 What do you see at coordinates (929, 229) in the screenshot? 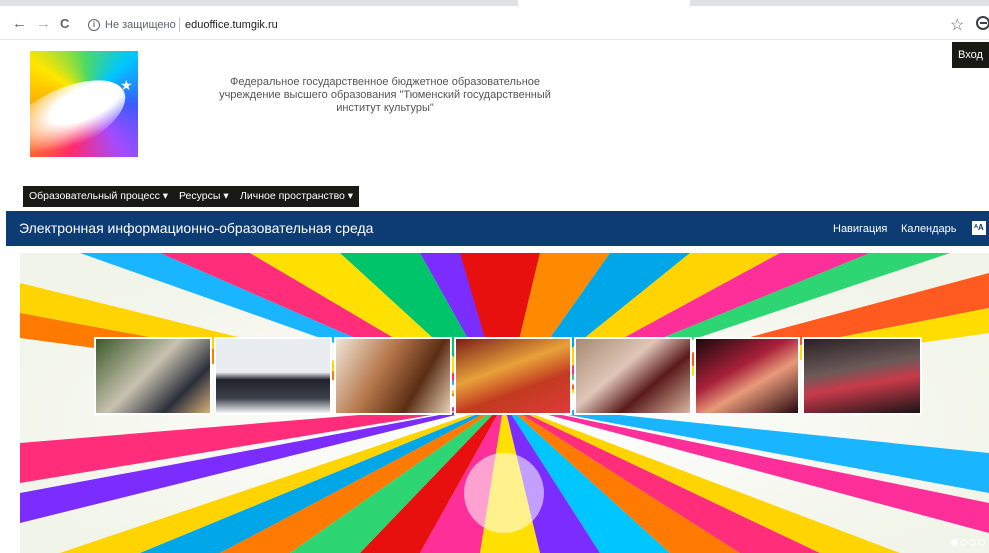
I see `nav-link-calendar: Календарь` at bounding box center [929, 229].